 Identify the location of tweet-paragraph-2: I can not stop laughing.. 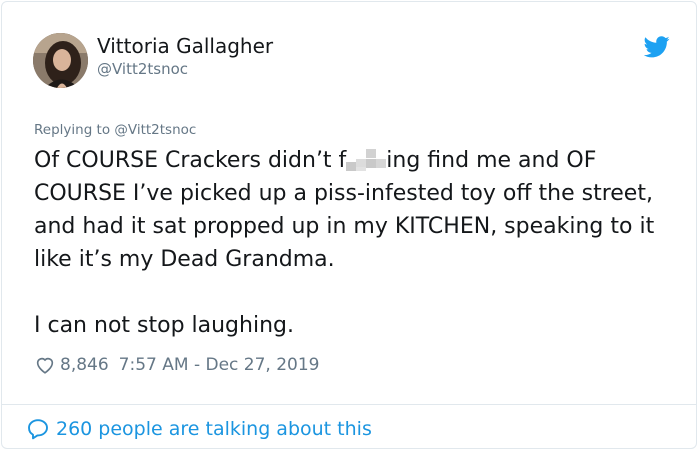
(164, 325).